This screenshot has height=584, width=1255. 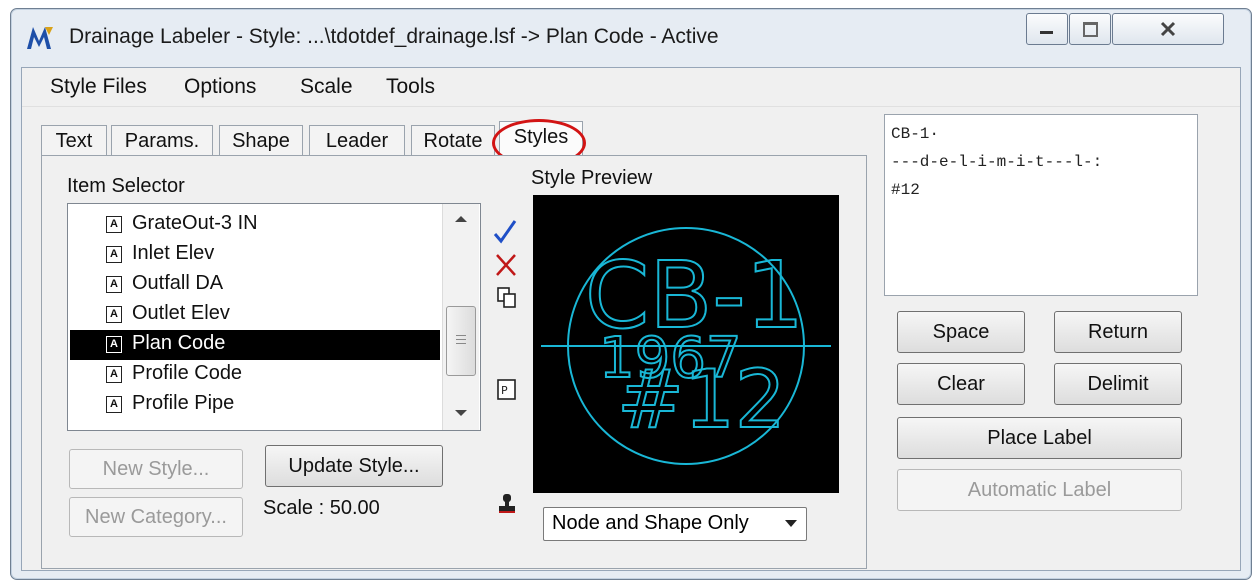 I want to click on list-item-label: Outlet Elev, so click(x=181, y=313).